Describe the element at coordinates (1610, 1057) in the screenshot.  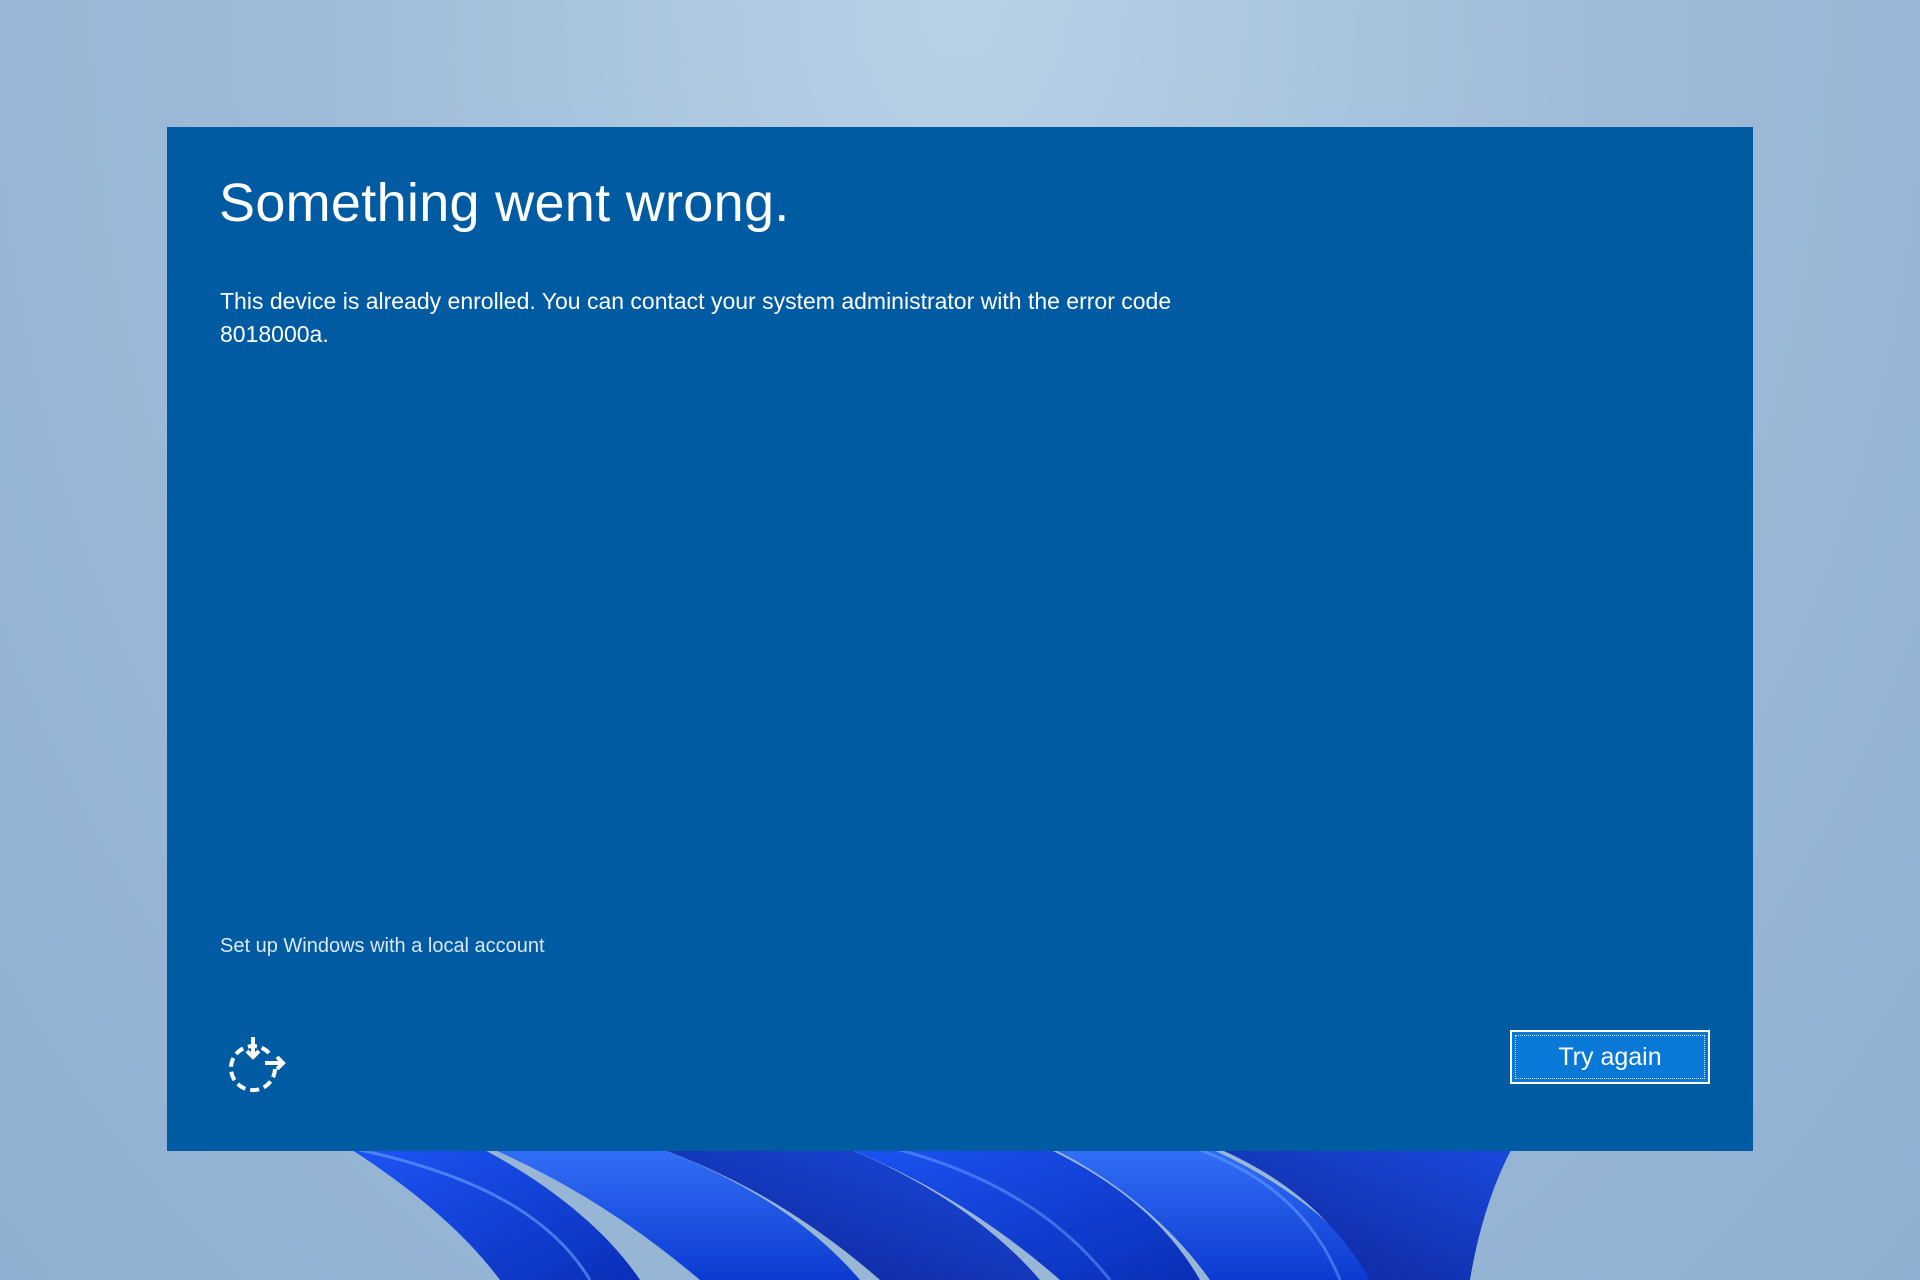
I see `try-again-button: Try again` at that location.